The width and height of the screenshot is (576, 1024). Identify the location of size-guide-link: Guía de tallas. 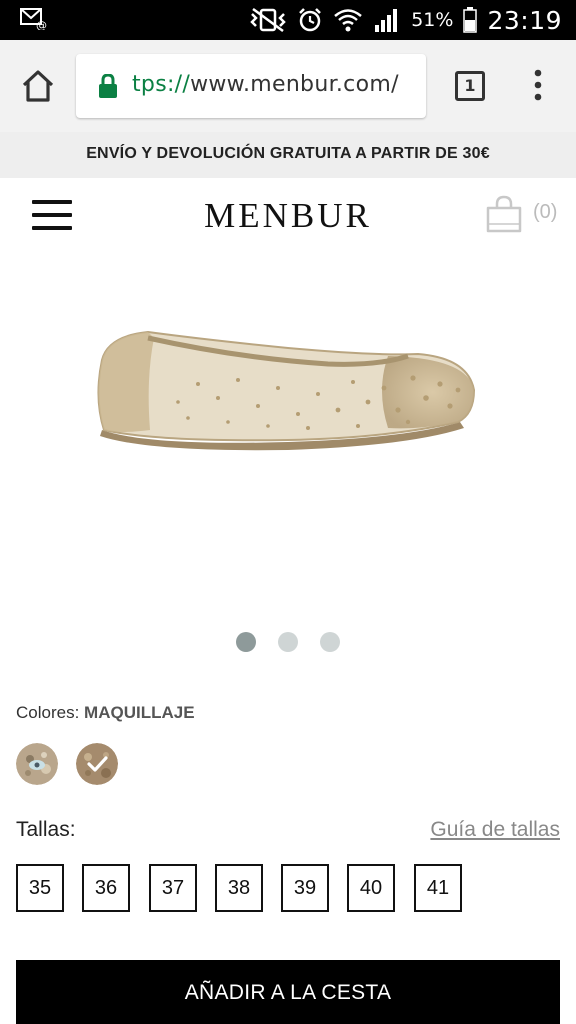
(495, 830).